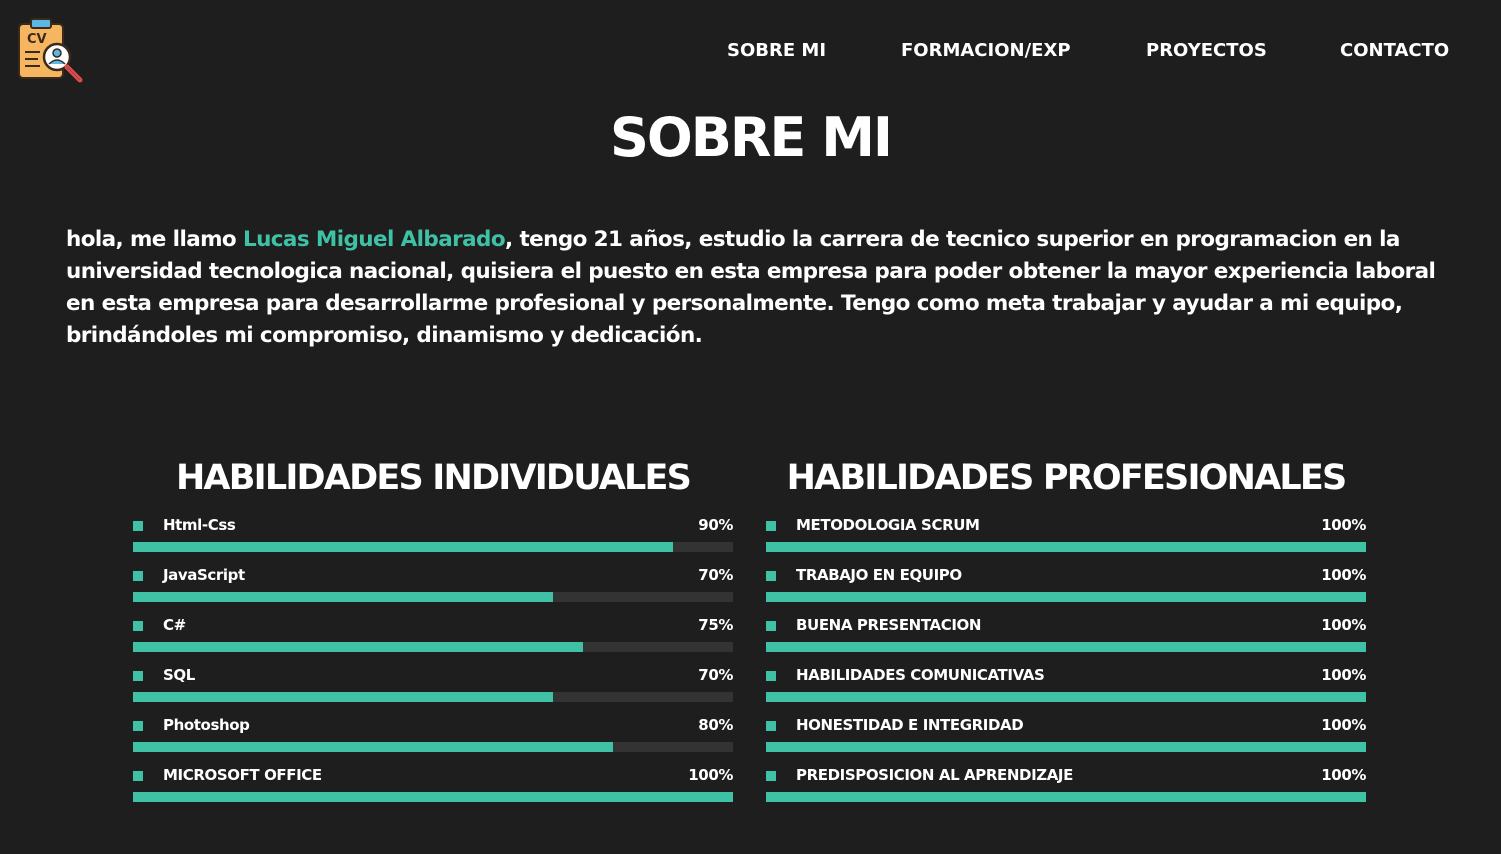  I want to click on skill-row: HABILIDADES COMUNICATIVAS 100%, so click(1066, 684).